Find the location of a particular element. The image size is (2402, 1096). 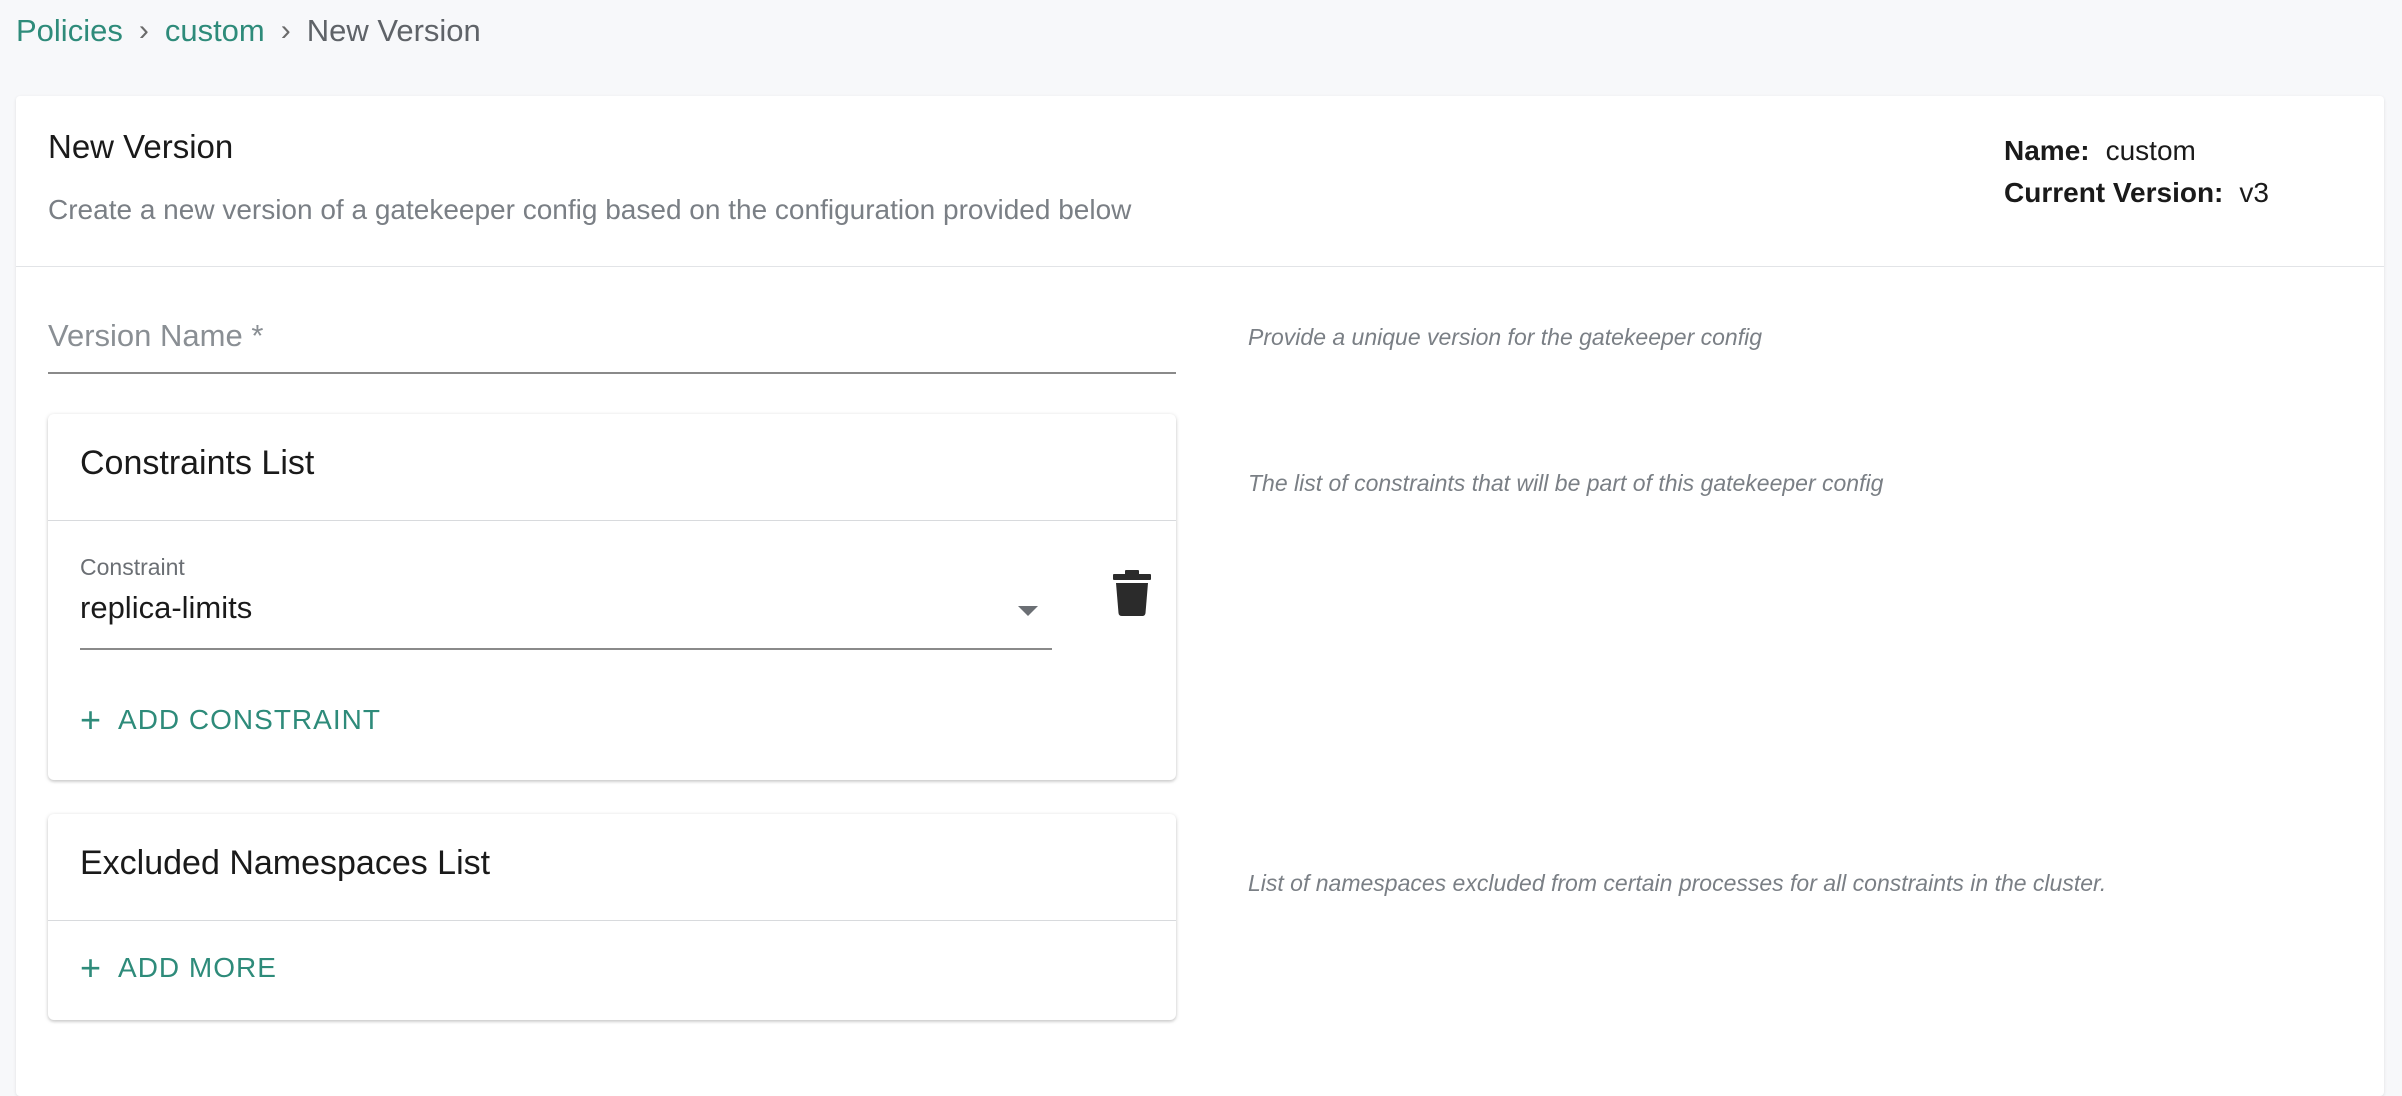

breadcrumb-policies-link: Policies is located at coordinates (69, 31).